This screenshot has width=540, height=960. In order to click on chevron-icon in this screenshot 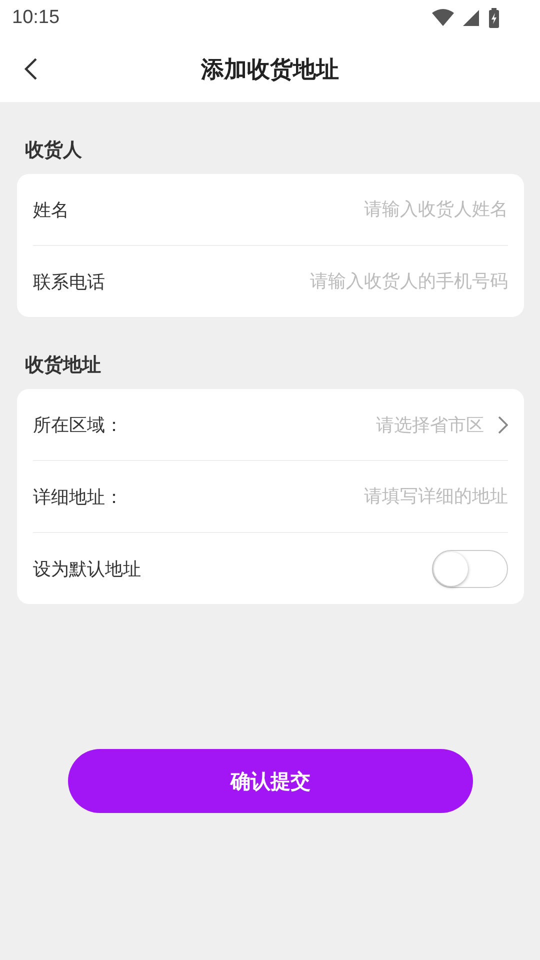, I will do `click(503, 425)`.